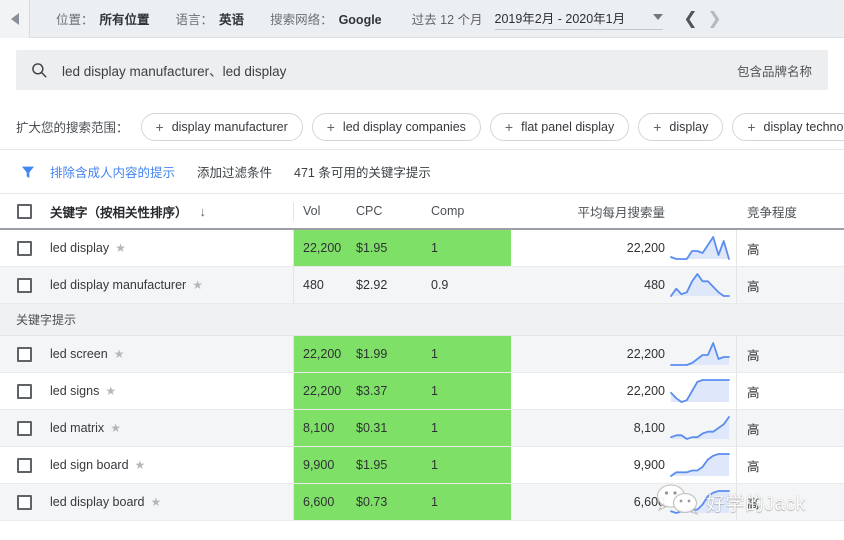  I want to click on table-row: led sign board ★ 9,900 $1.95 1 9,900 高, so click(422, 465).